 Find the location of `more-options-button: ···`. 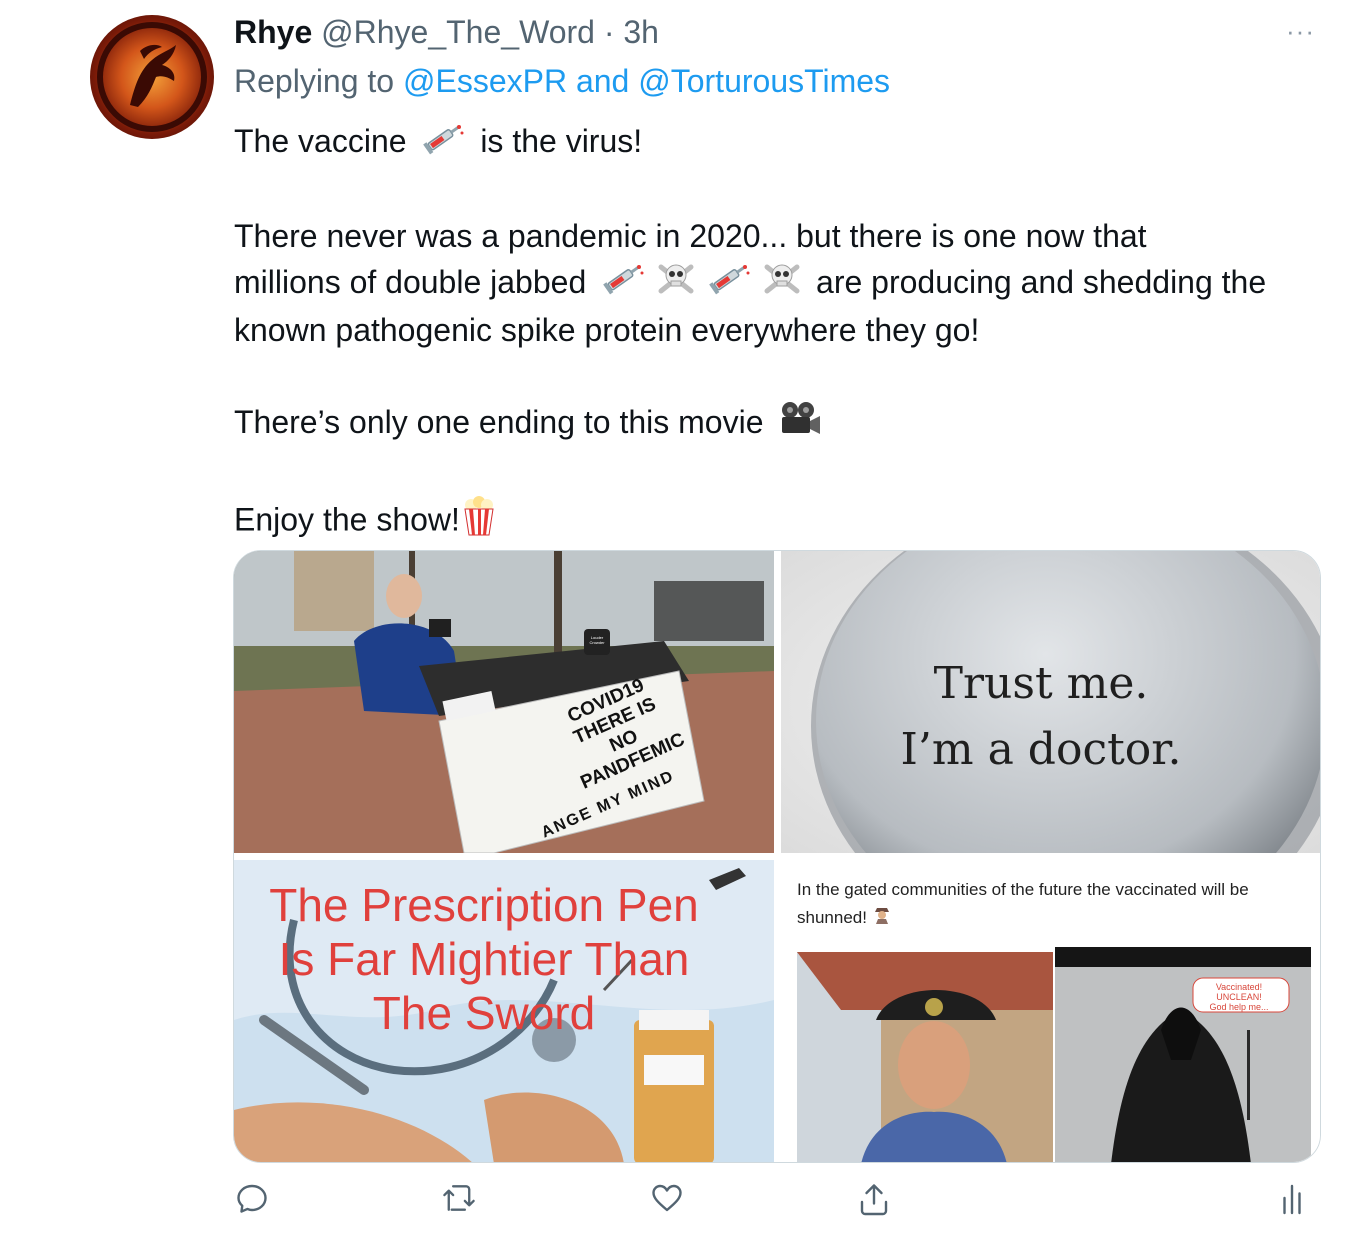

more-options-button: ··· is located at coordinates (1300, 31).